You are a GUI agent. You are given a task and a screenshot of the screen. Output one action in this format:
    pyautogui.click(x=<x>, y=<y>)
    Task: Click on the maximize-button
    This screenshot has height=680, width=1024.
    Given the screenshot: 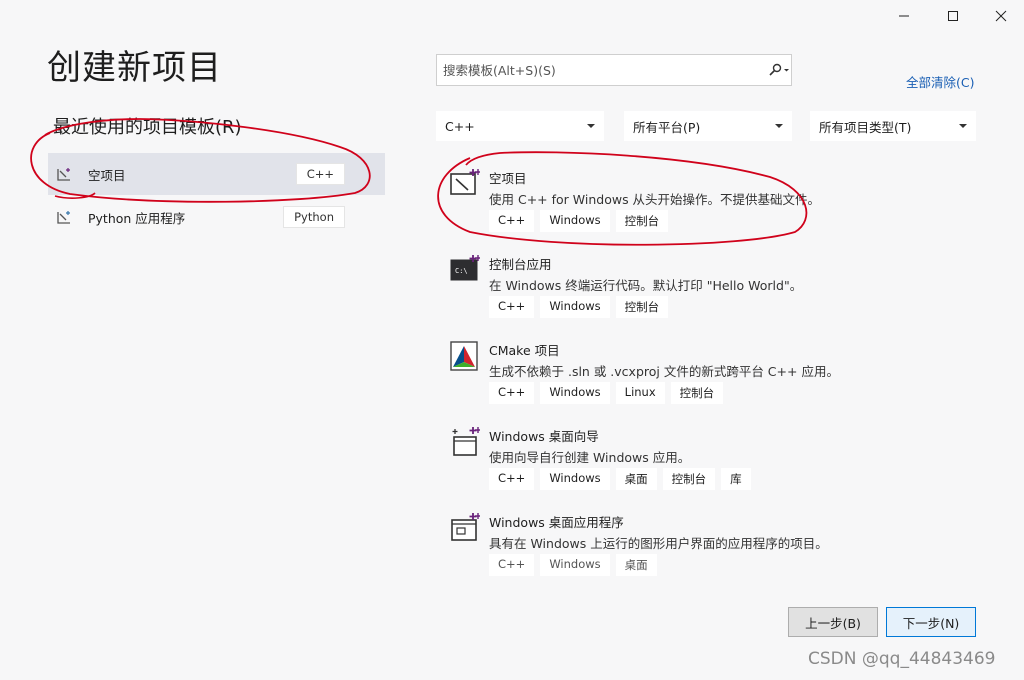 What is the action you would take?
    pyautogui.click(x=953, y=16)
    